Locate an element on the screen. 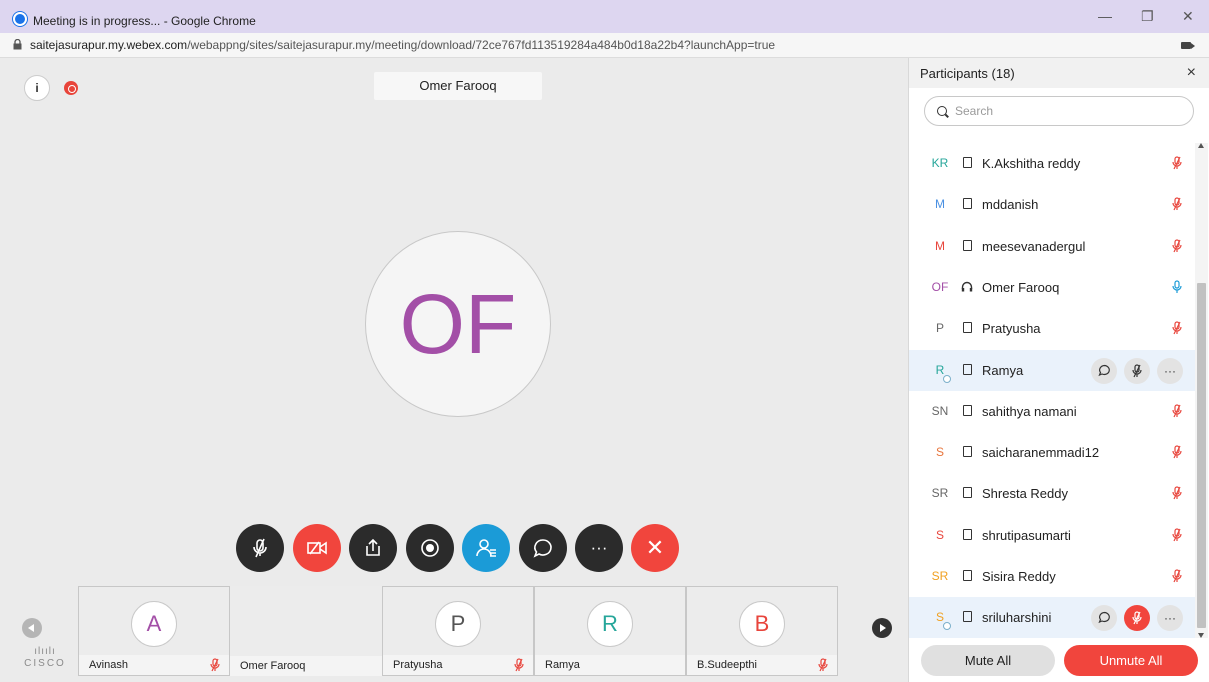 The width and height of the screenshot is (1209, 682). scroll-up-arrow-icon is located at coordinates (1201, 145).